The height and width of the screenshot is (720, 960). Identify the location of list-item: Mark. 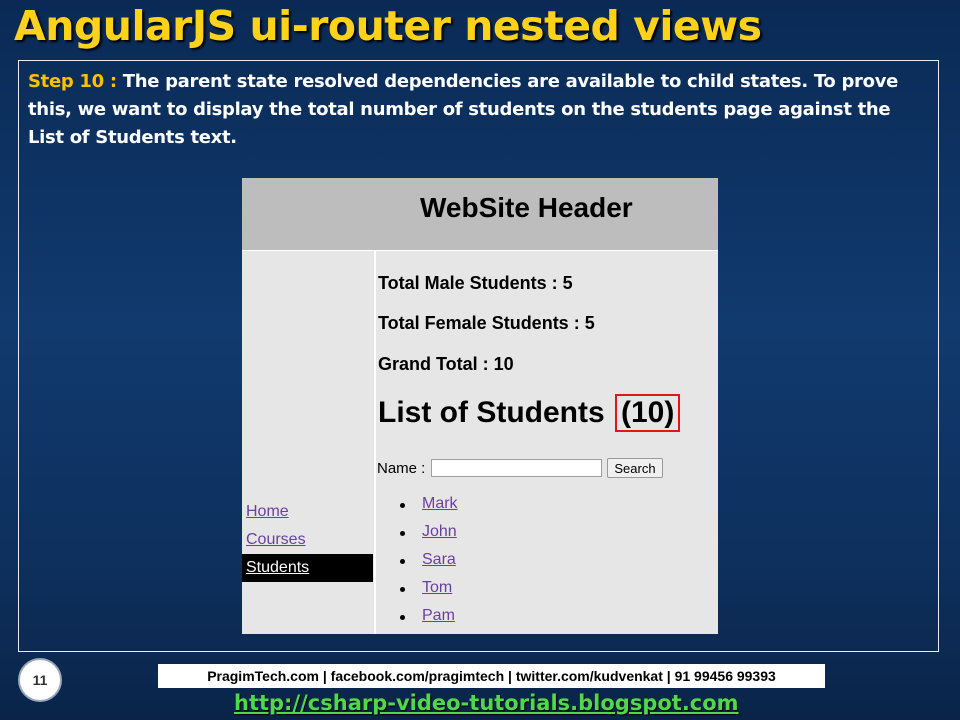
(428, 509).